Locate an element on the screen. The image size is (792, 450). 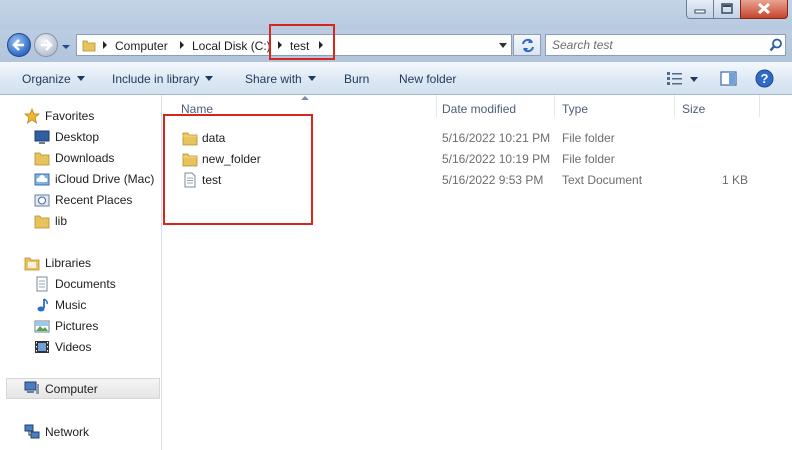
close-icon is located at coordinates (764, 8).